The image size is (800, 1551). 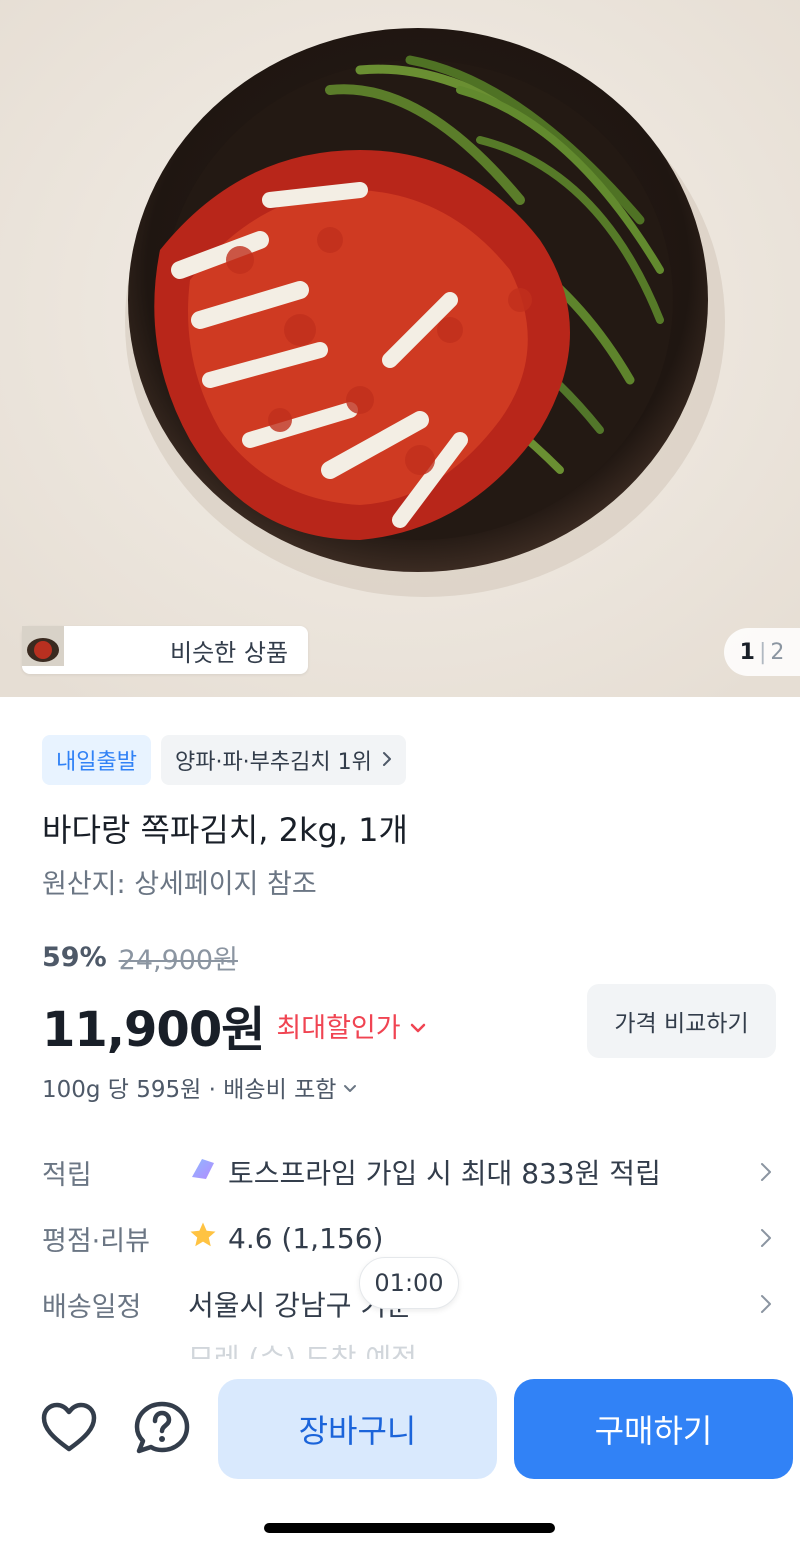 I want to click on inquiry-button, so click(x=162, y=1430).